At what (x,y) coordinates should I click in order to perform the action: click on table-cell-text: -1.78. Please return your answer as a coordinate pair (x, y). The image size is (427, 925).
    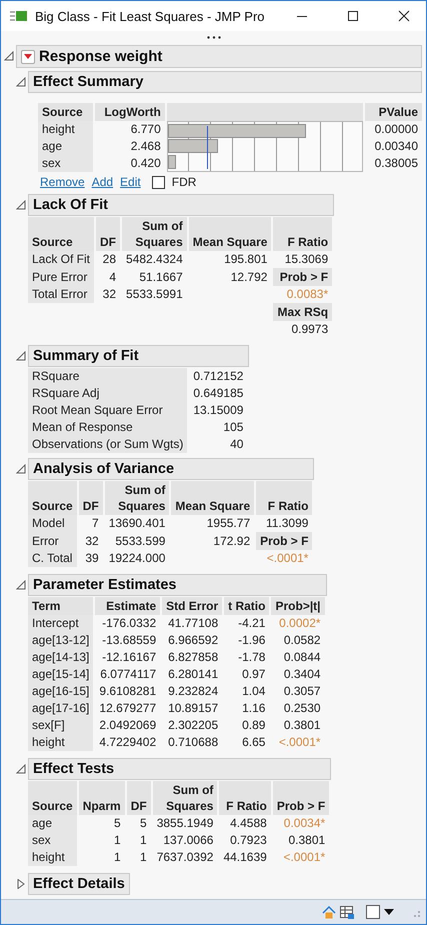
    Looking at the image, I should click on (251, 657).